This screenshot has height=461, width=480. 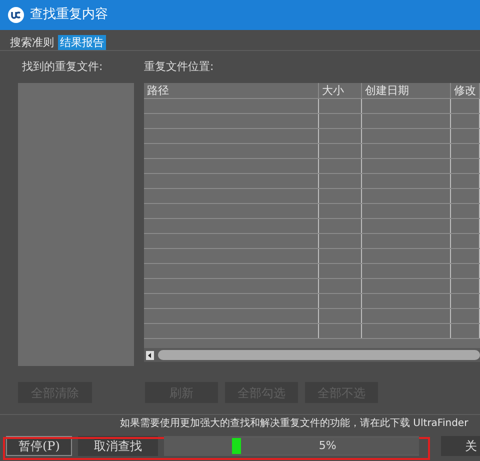 What do you see at coordinates (69, 15) in the screenshot?
I see `window-title: 查找重复内容` at bounding box center [69, 15].